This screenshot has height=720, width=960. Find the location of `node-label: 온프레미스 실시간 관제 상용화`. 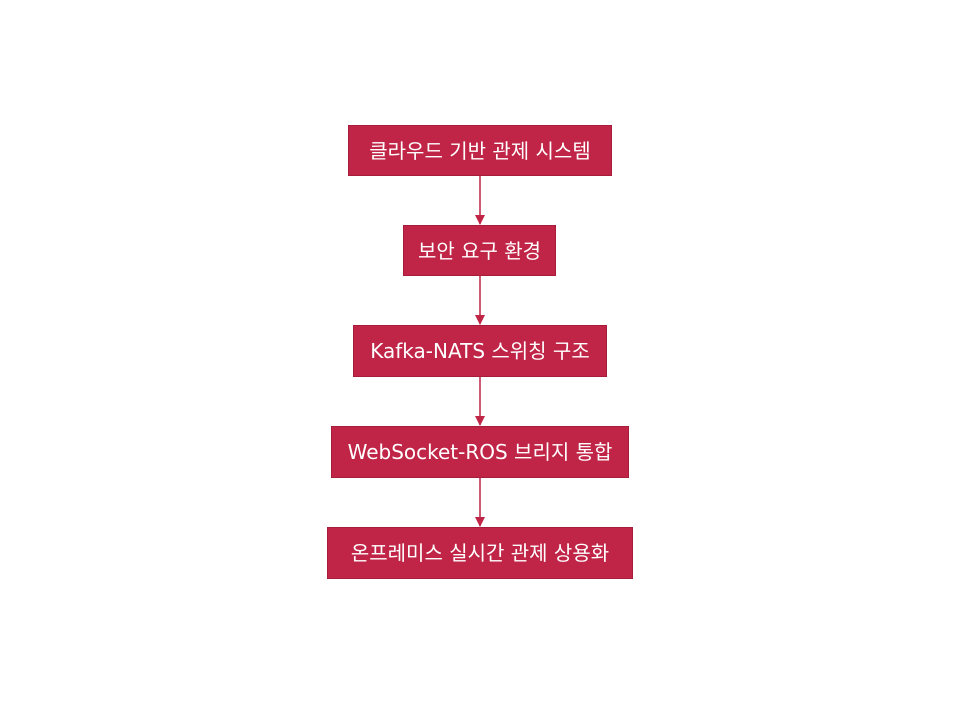

node-label: 온프레미스 실시간 관제 상용화 is located at coordinates (480, 553).